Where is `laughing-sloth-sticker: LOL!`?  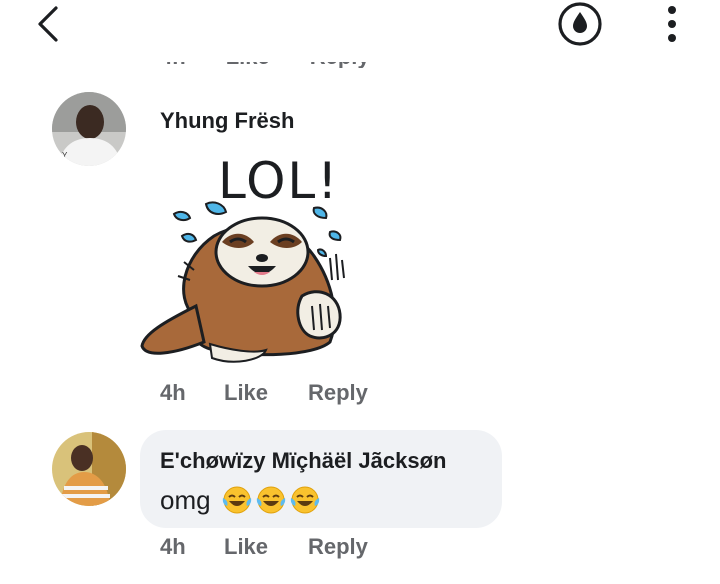
laughing-sloth-sticker: LOL! is located at coordinates (249, 261).